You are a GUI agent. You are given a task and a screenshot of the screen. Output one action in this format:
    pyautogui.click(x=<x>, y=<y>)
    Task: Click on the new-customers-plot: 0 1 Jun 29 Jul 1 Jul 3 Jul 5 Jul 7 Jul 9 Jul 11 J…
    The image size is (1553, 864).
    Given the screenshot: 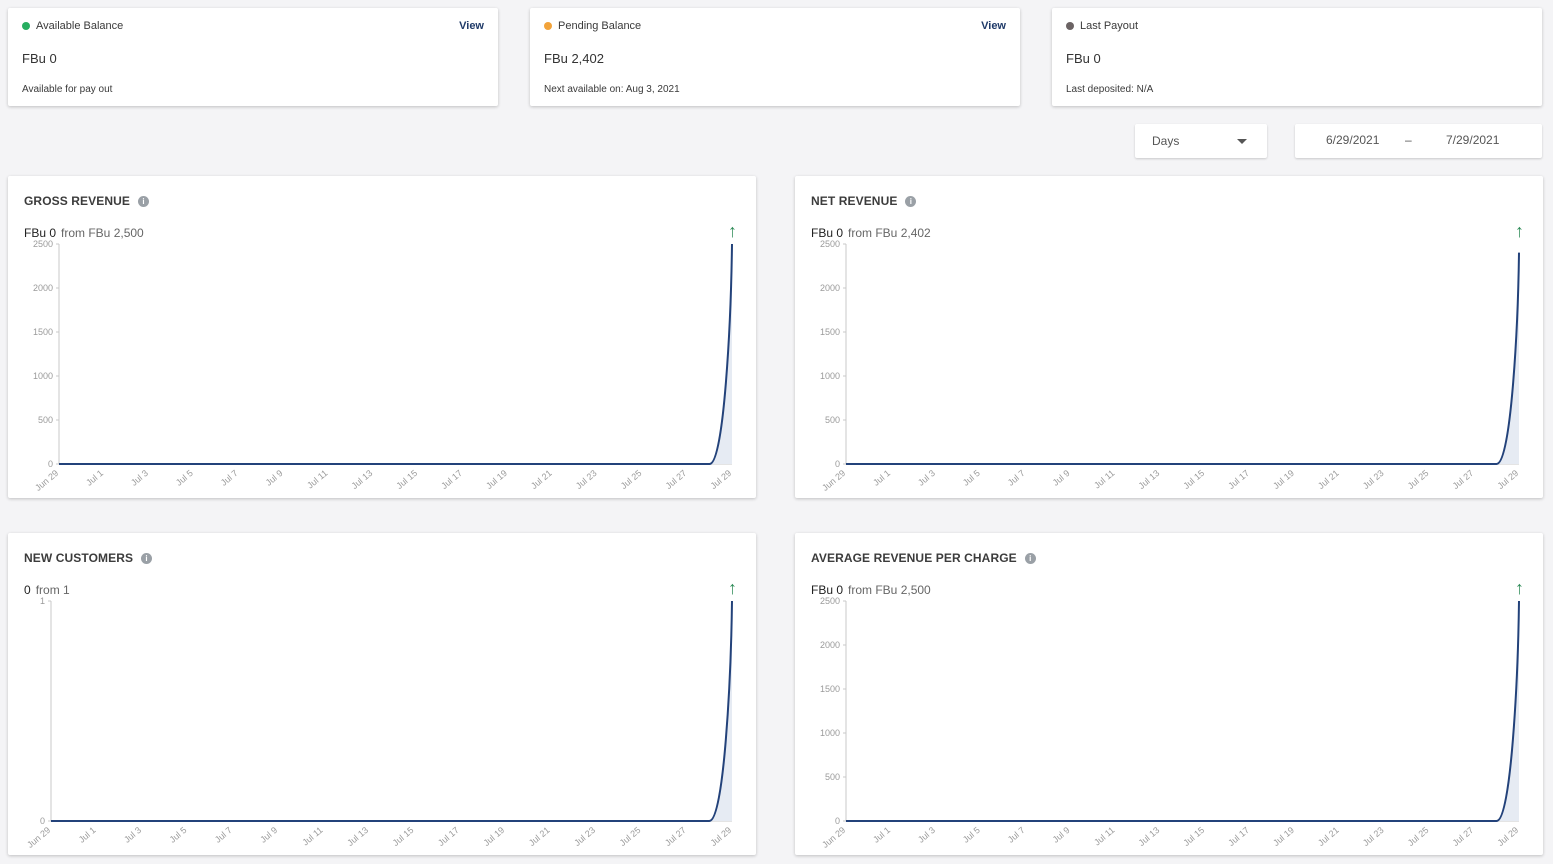 What is the action you would take?
    pyautogui.click(x=379, y=723)
    